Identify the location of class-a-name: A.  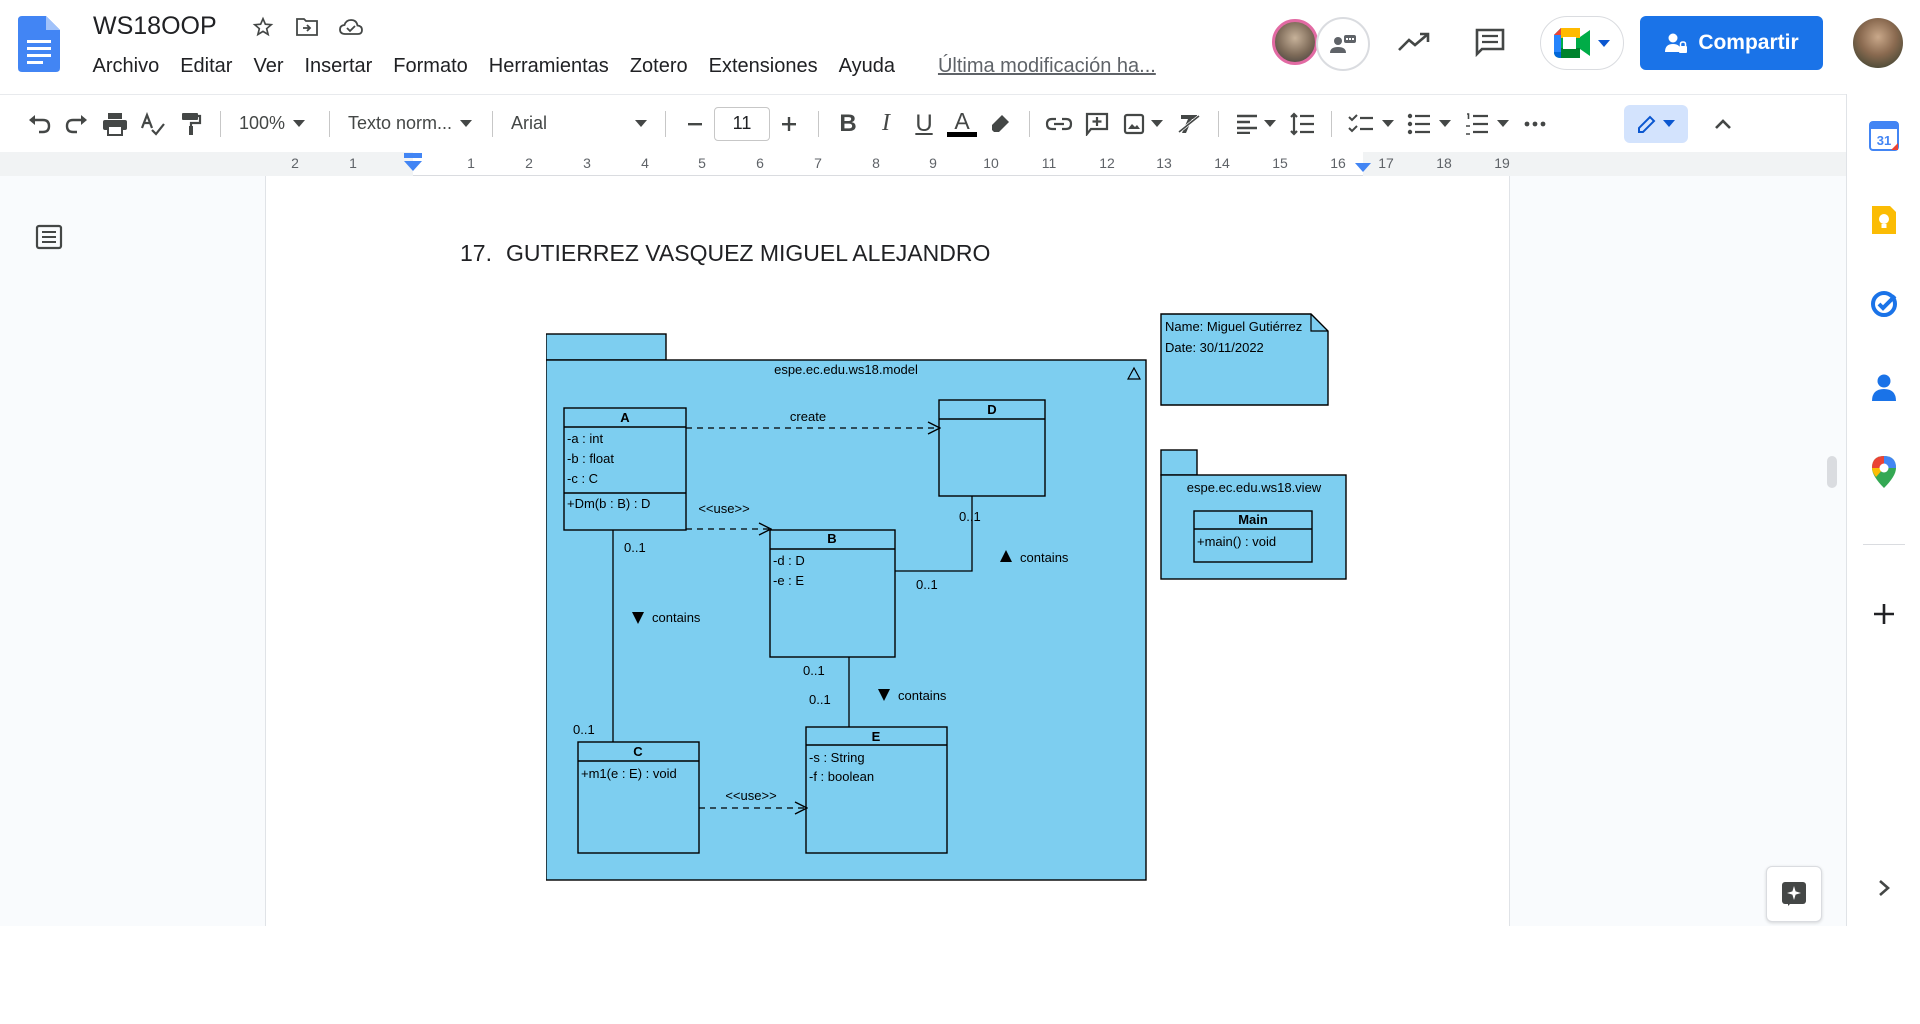
(625, 417).